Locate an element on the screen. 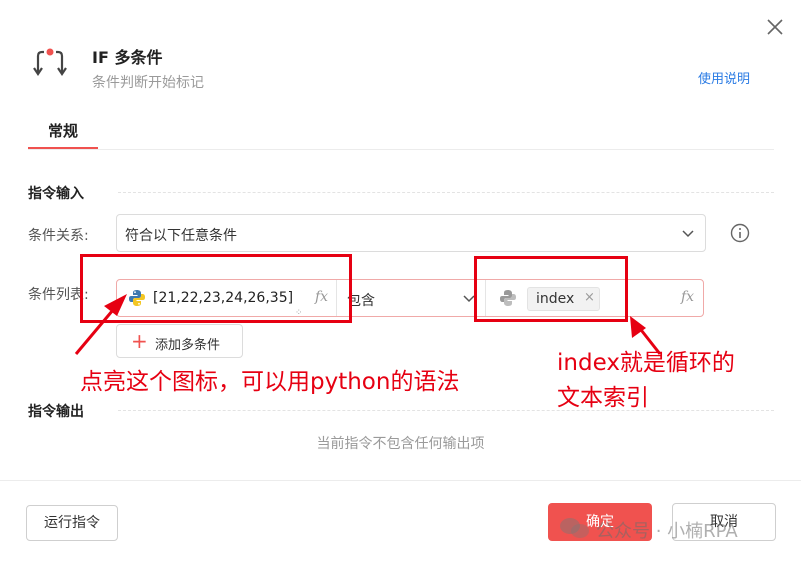  dialog-subtitle: 条件判断开始标记 is located at coordinates (148, 83).